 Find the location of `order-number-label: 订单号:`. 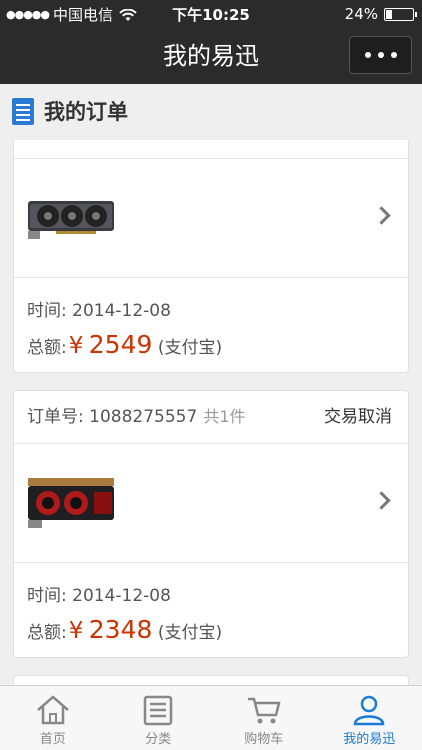

order-number-label: 订单号: is located at coordinates (55, 417).